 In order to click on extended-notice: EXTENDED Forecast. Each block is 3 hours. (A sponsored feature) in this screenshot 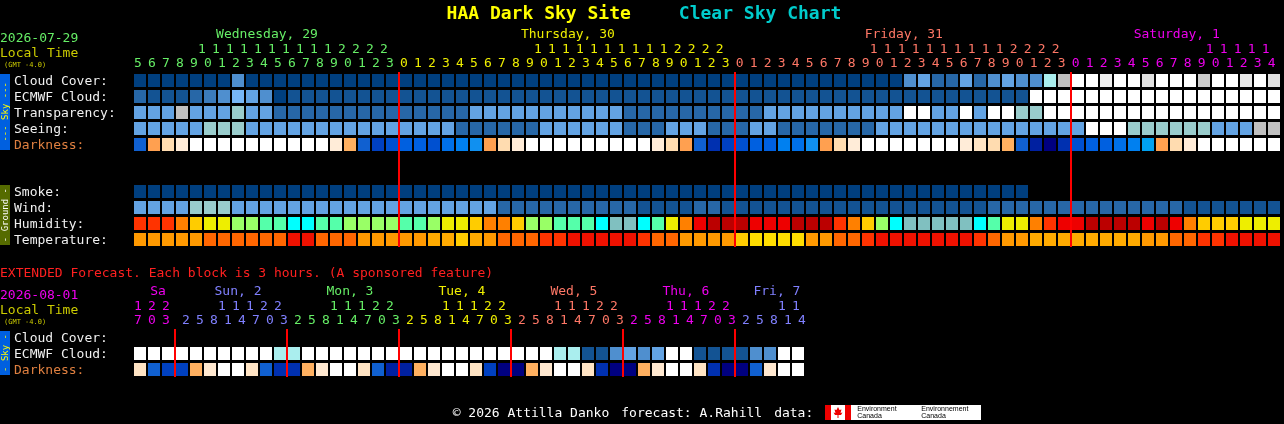, I will do `click(247, 273)`.